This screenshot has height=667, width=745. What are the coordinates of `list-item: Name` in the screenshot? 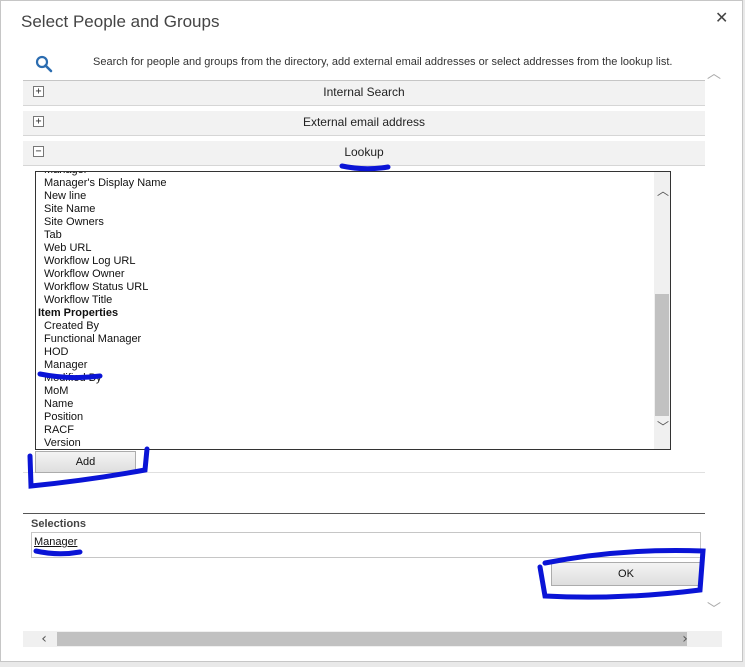 It's located at (346, 404).